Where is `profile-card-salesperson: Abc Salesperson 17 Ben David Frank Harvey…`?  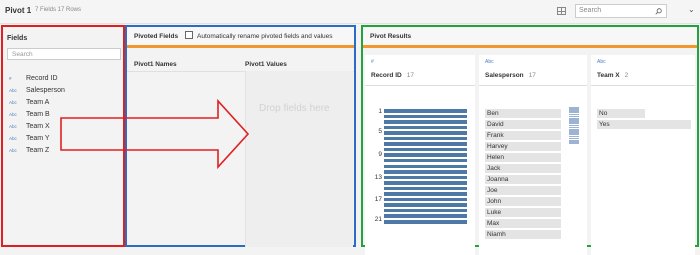 profile-card-salesperson: Abc Salesperson 17 Ben David Frank Harvey… is located at coordinates (533, 155).